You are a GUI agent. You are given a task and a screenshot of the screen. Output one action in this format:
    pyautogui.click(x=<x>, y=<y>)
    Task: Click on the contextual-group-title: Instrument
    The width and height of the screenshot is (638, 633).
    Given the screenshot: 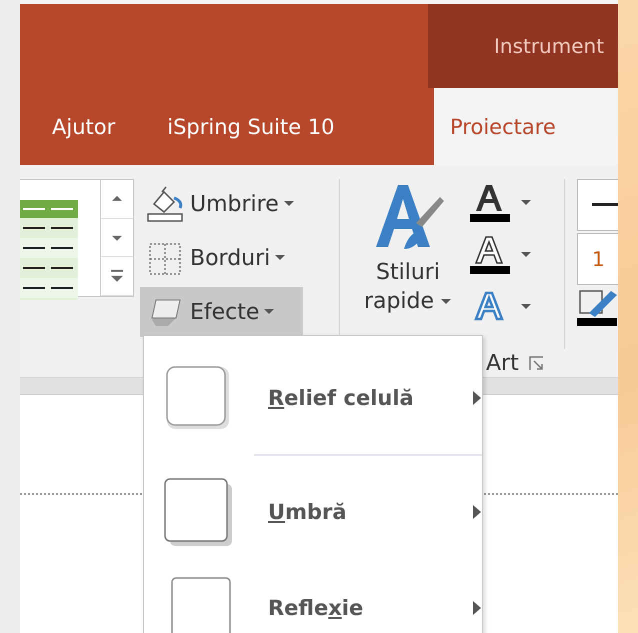 What is the action you would take?
    pyautogui.click(x=549, y=46)
    